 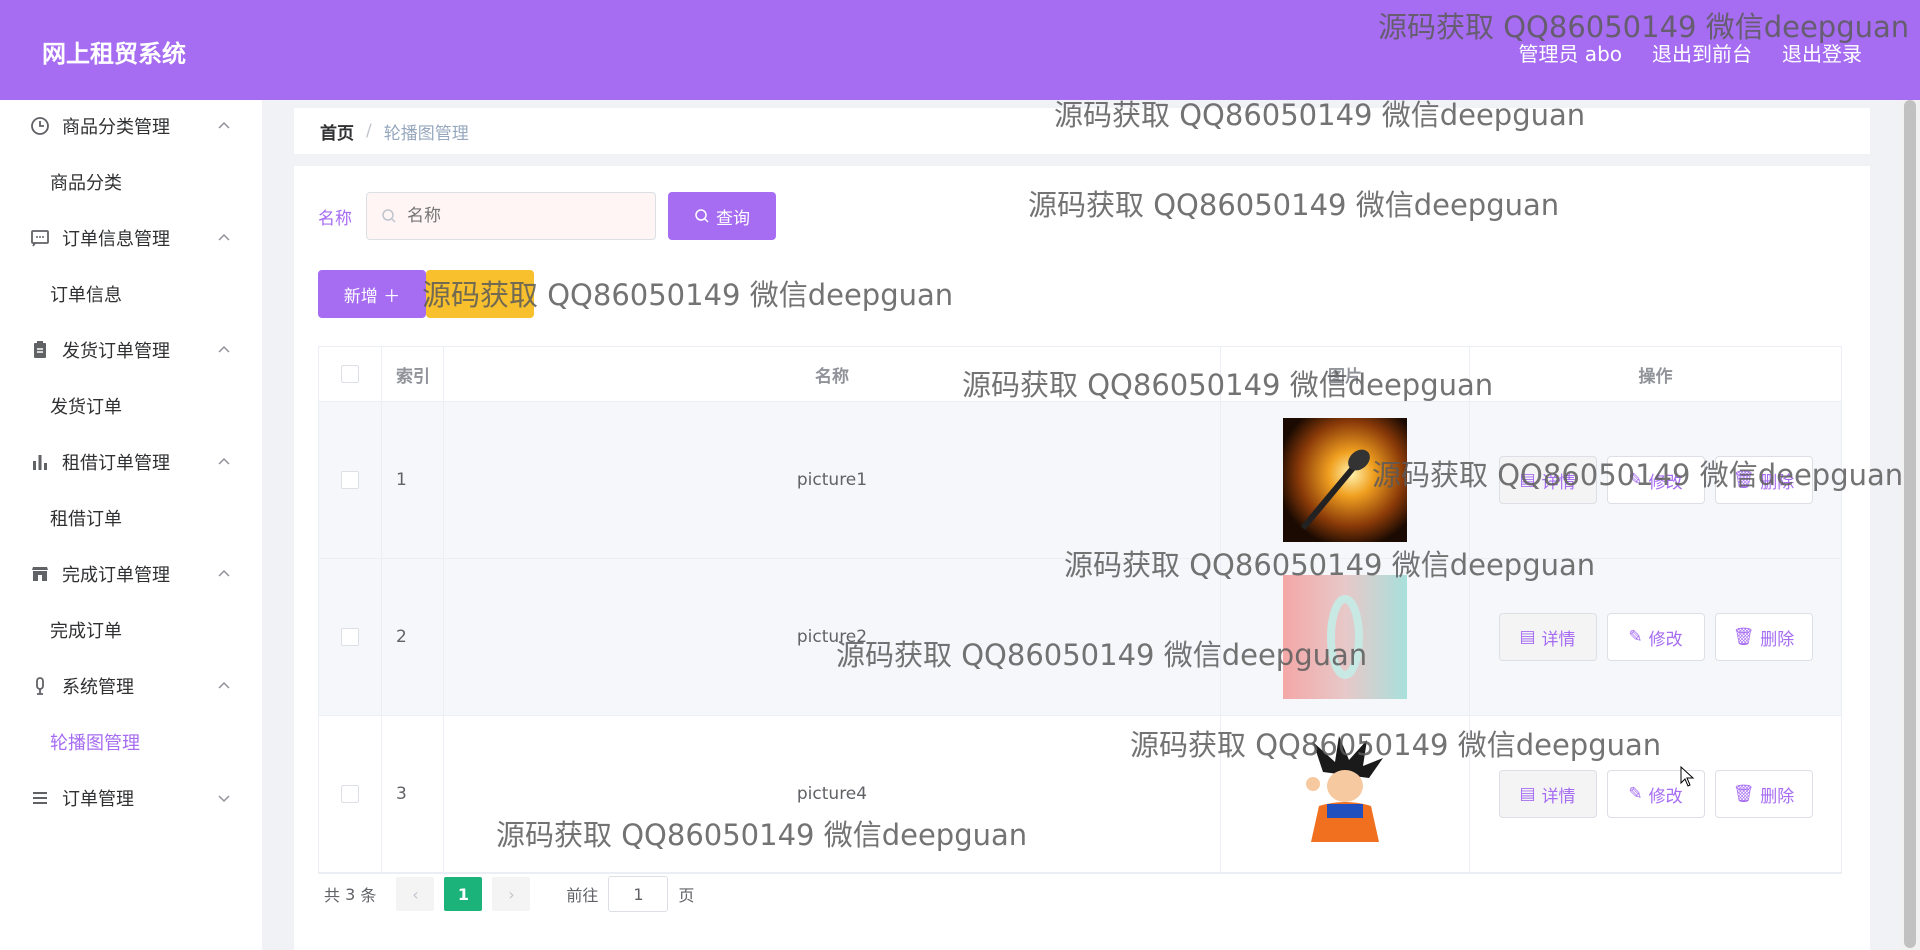 I want to click on prev-page-button: ‹, so click(x=415, y=894).